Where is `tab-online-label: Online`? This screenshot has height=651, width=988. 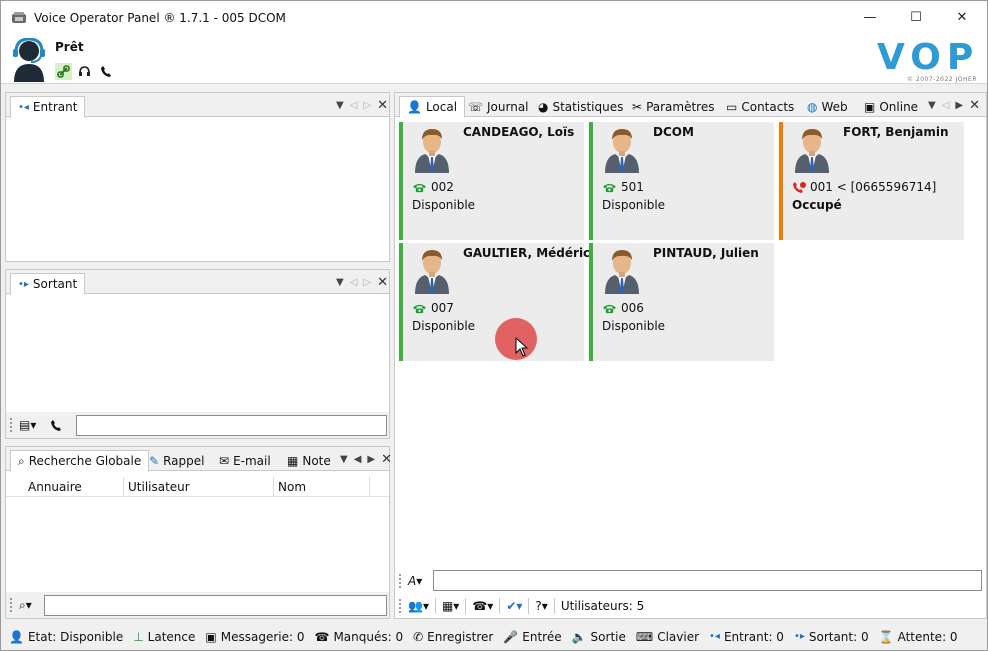 tab-online-label: Online is located at coordinates (899, 107).